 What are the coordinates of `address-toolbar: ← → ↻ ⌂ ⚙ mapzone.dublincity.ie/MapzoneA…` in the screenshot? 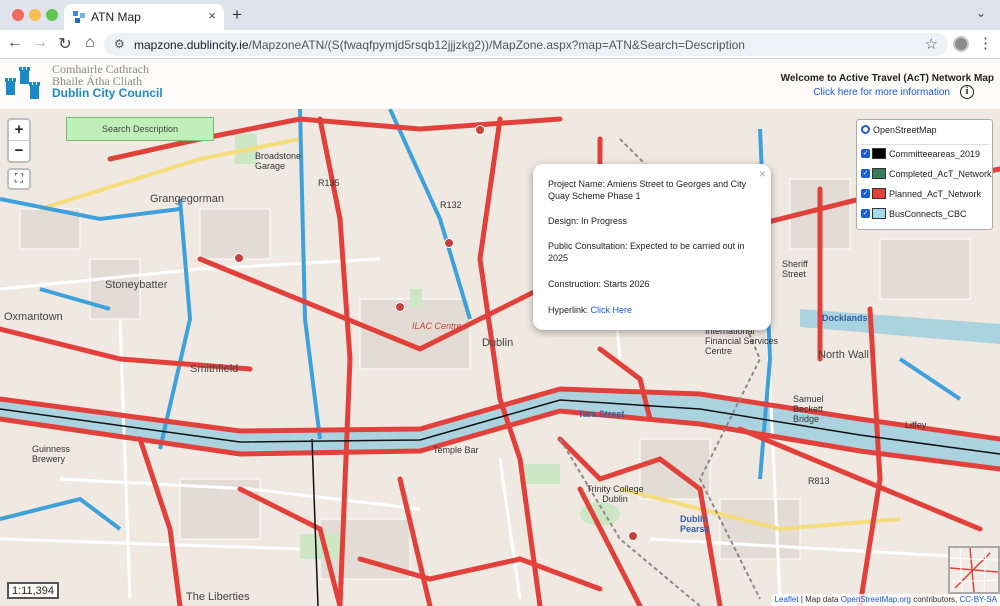 It's located at (500, 44).